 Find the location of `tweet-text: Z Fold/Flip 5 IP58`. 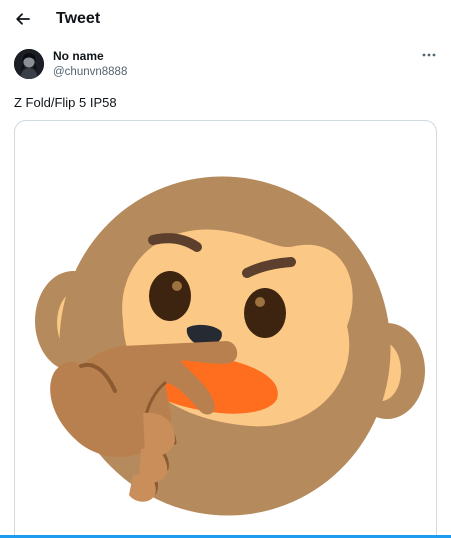

tweet-text: Z Fold/Flip 5 IP58 is located at coordinates (65, 102).